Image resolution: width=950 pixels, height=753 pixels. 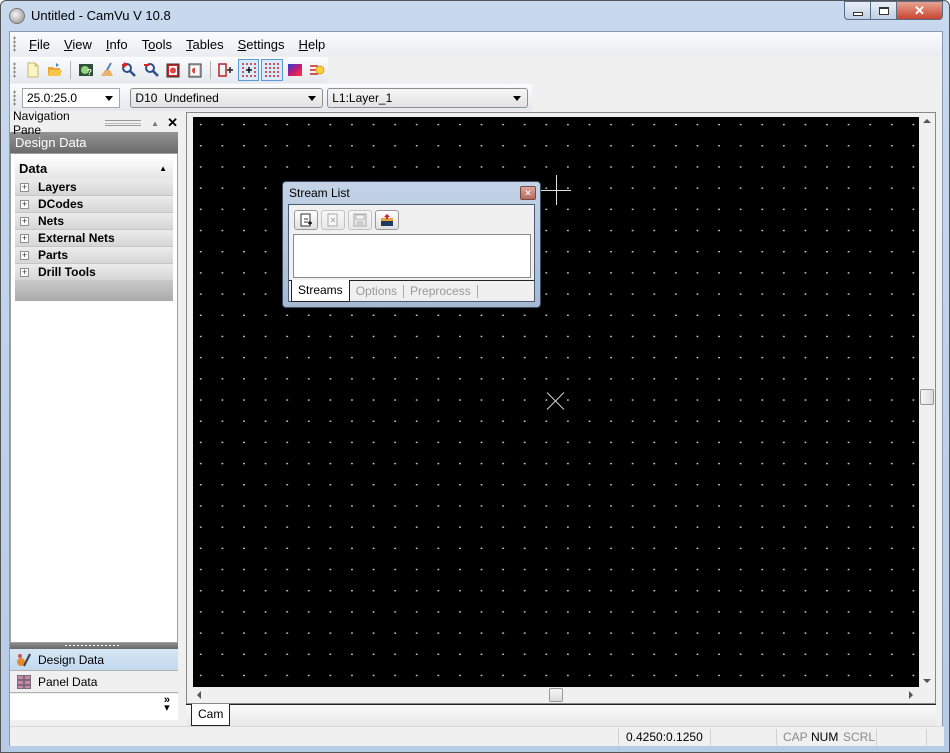 I want to click on tab-streams: Streams, so click(x=320, y=291).